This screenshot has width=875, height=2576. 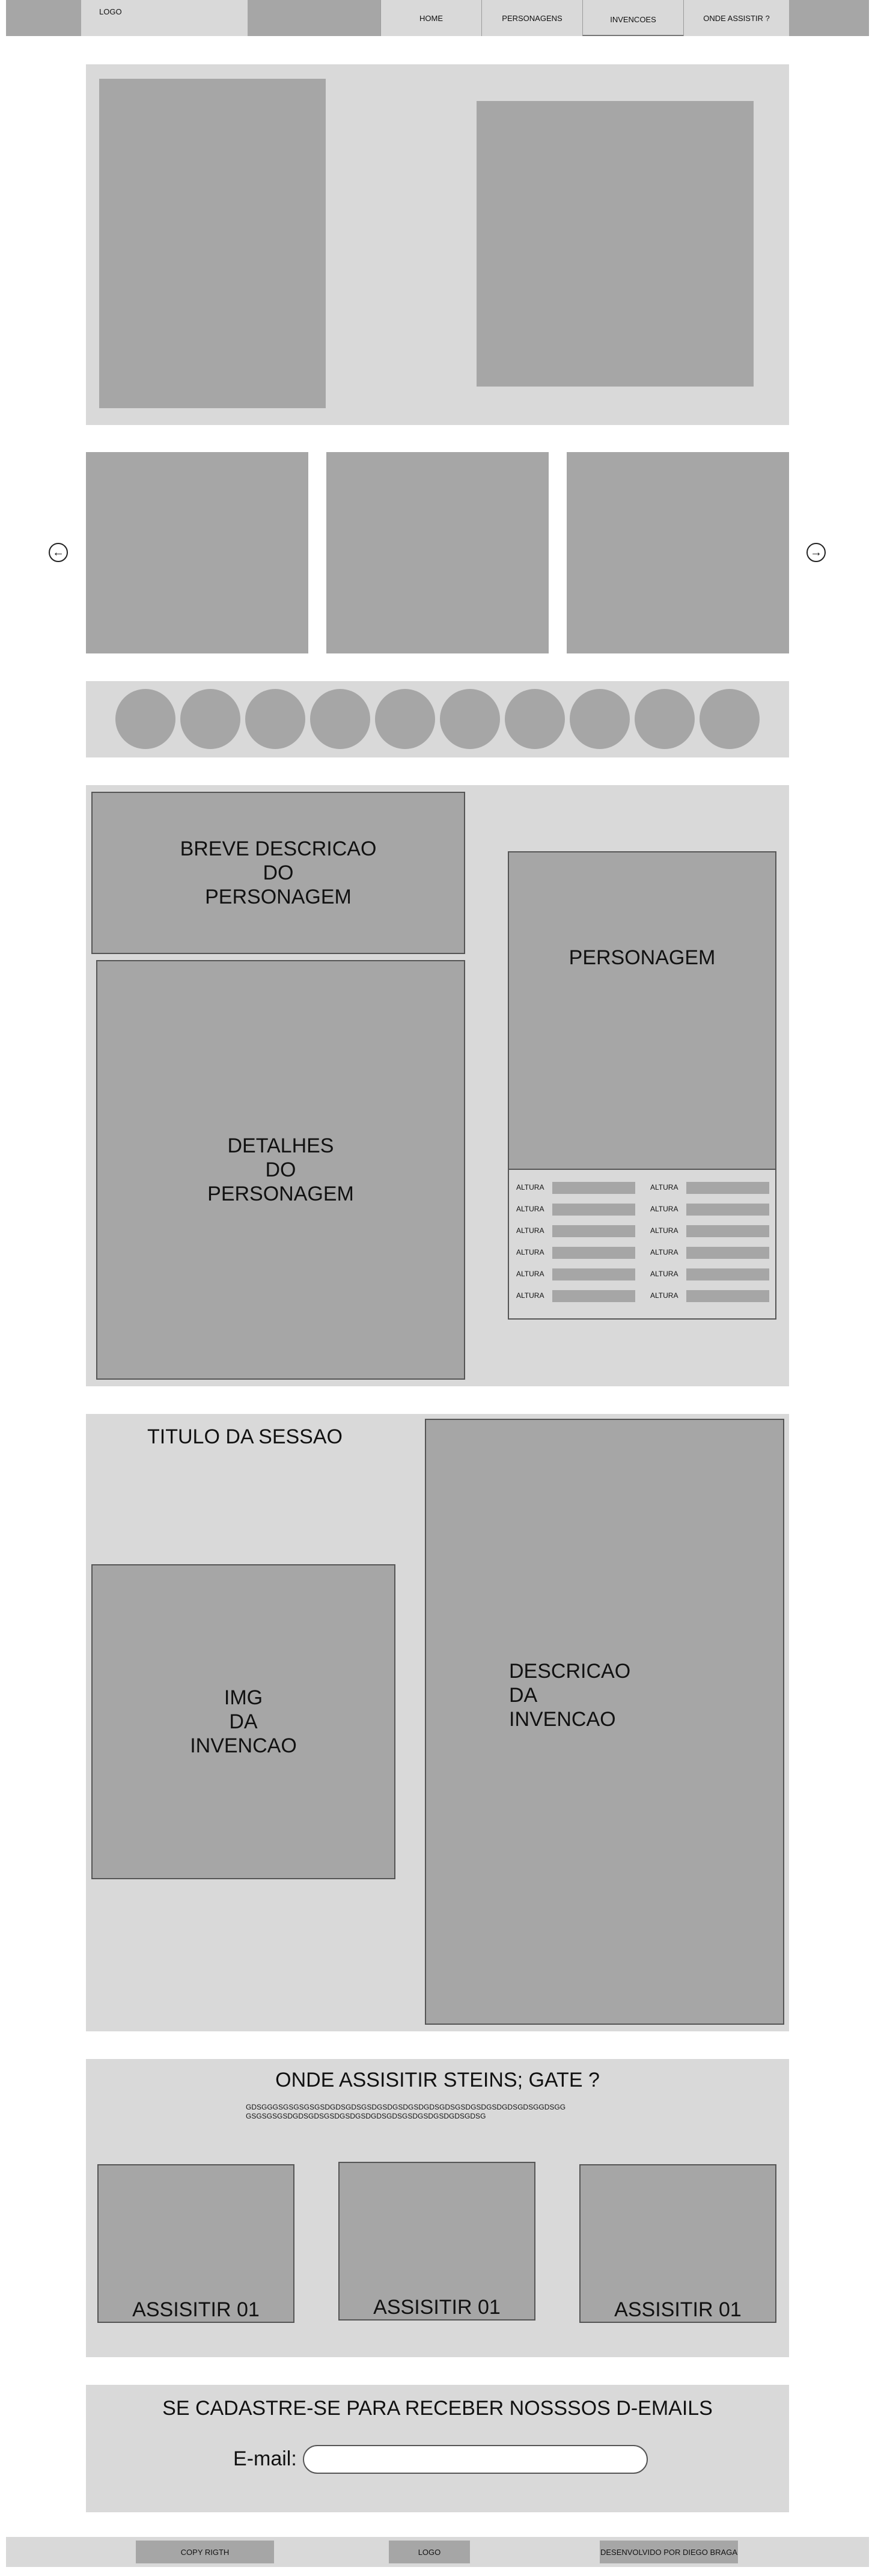 I want to click on character-brief-description: BREVE DESCRICAO DO PERSONAGEM, so click(x=278, y=873).